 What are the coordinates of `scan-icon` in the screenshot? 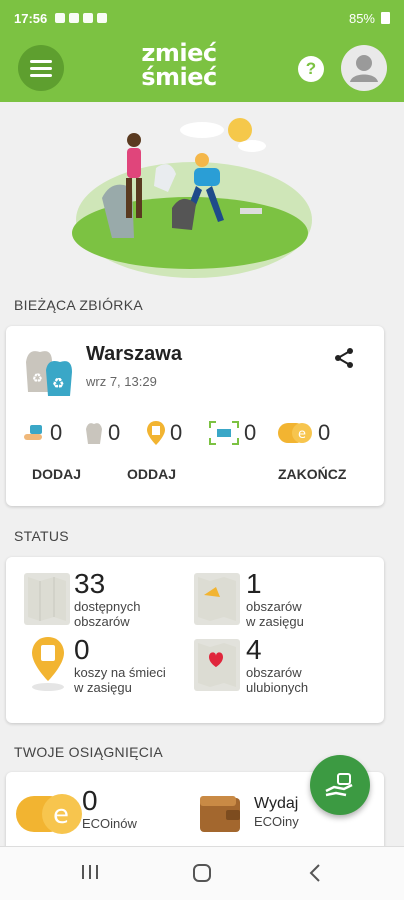 It's located at (224, 433).